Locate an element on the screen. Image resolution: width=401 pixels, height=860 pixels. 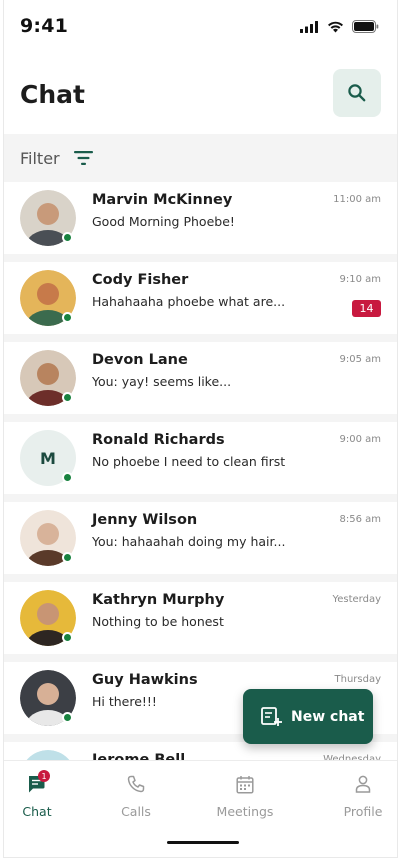
filter-icon is located at coordinates (83, 158).